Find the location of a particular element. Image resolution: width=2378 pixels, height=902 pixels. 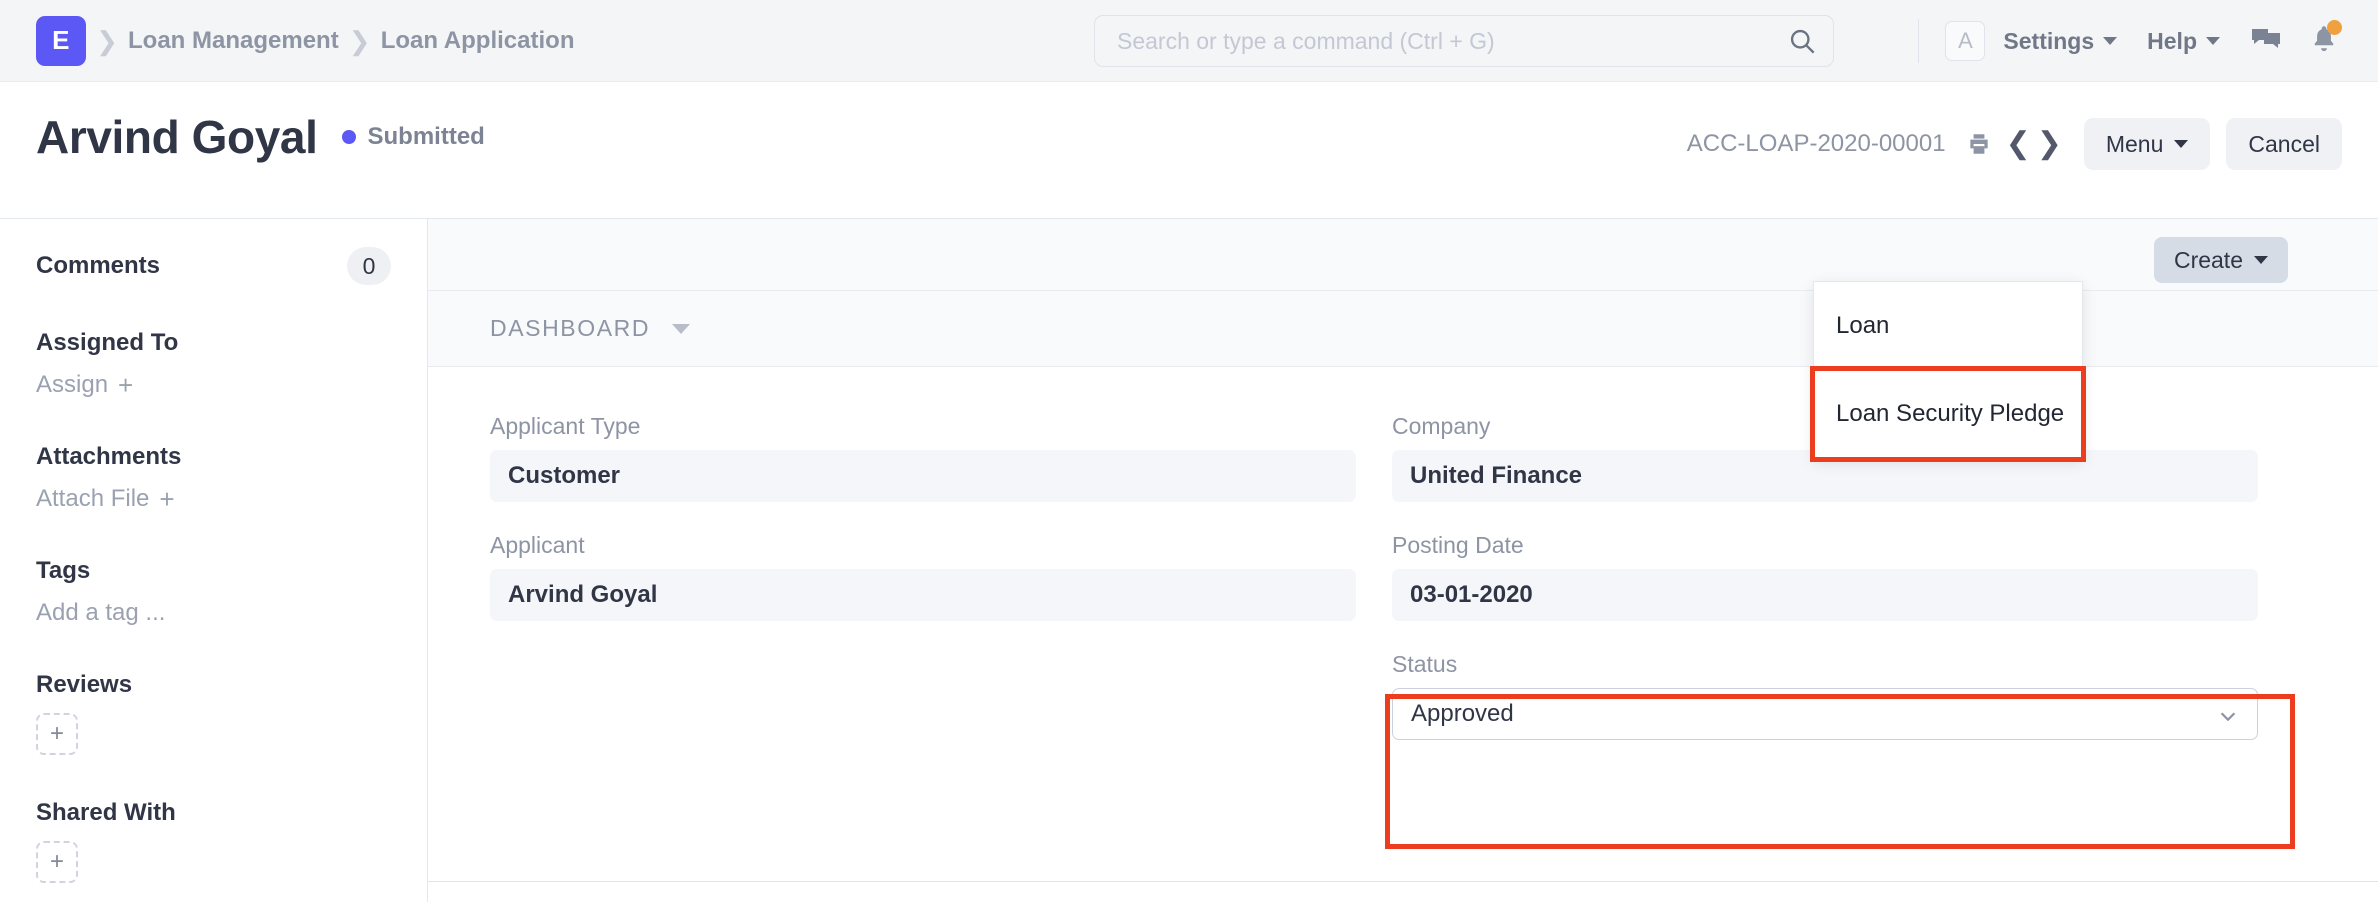

breadcrumb-loan-management: Loan Management is located at coordinates (233, 41).